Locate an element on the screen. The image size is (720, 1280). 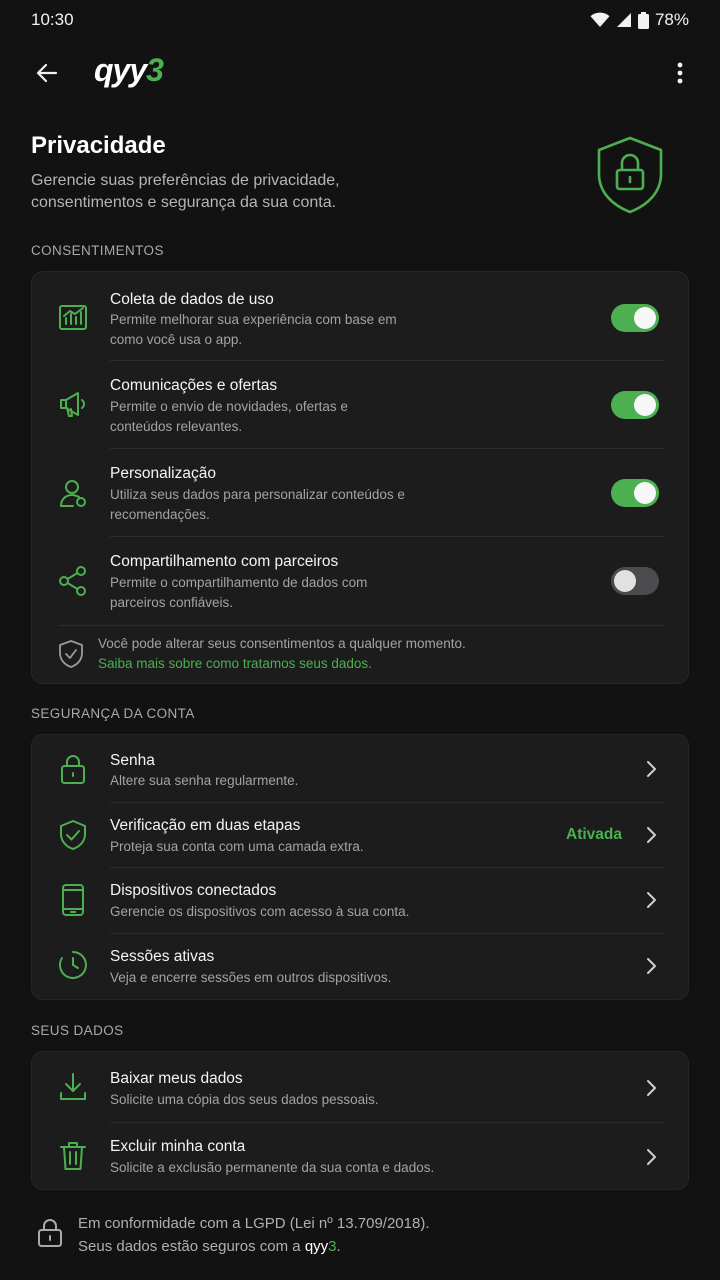
footer-brand-main: qyy is located at coordinates (316, 1246).